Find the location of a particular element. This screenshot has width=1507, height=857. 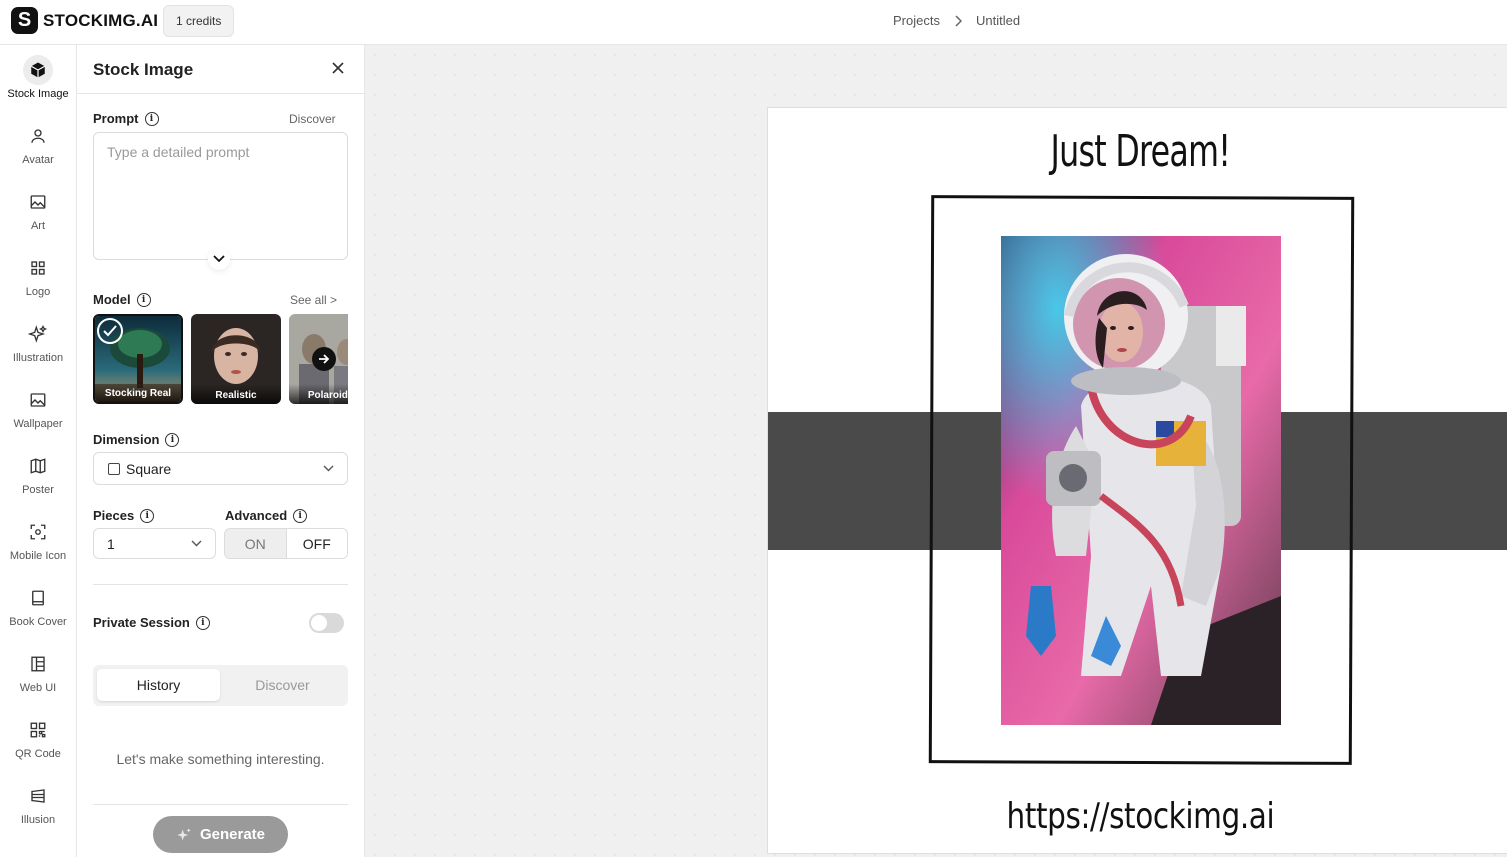

see-all-models-link: See all > is located at coordinates (313, 300).